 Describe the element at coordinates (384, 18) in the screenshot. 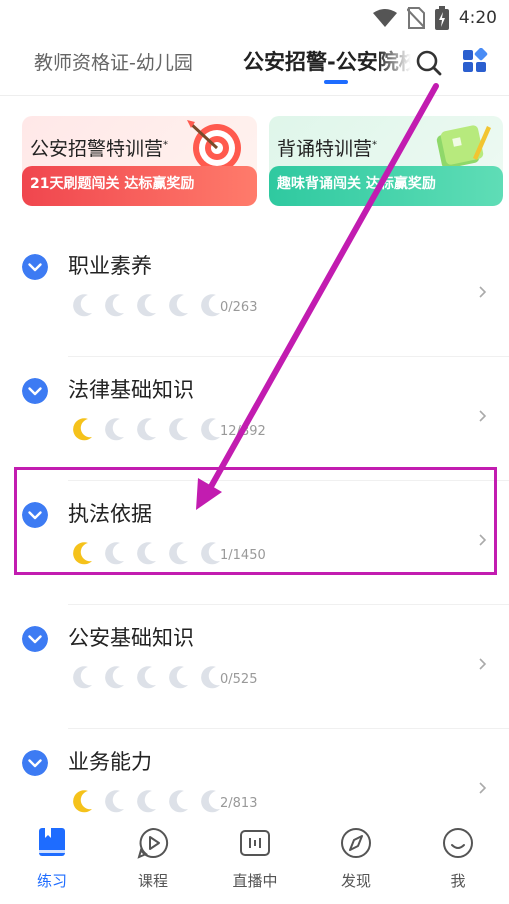

I see `wifi-icon` at that location.